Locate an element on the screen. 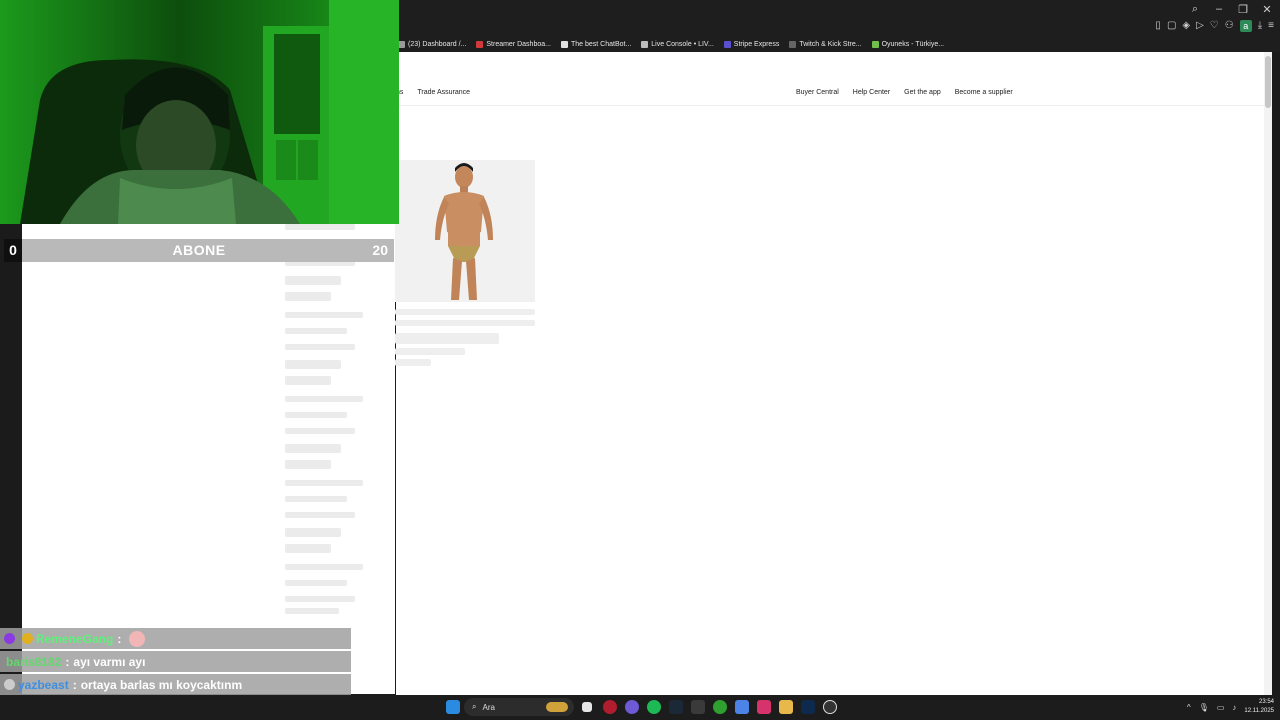 The height and width of the screenshot is (720, 1280). nav-link-become-supplier: Become a supplier is located at coordinates (984, 92).